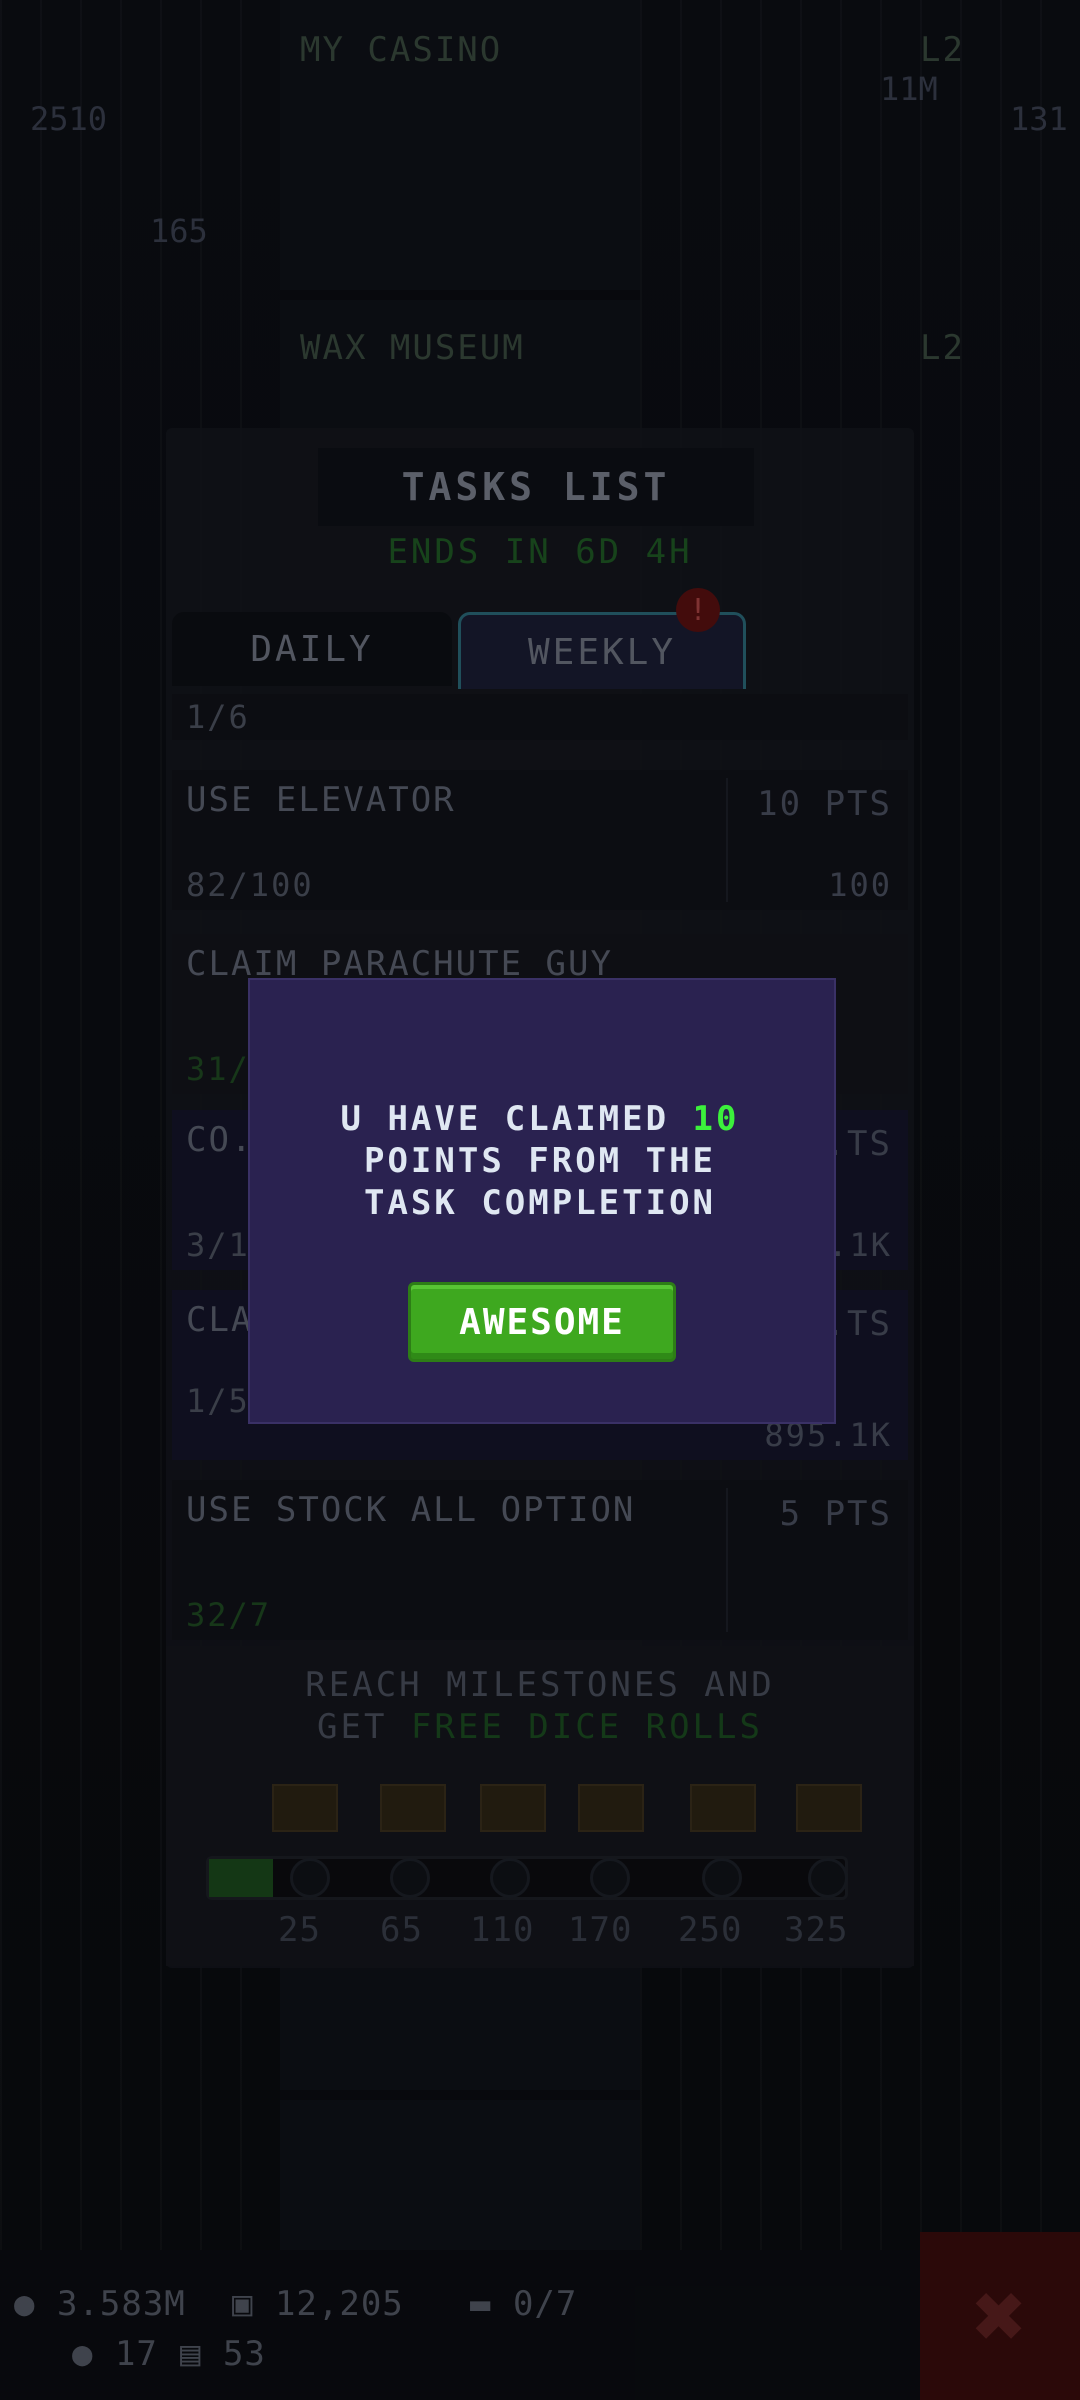 Image resolution: width=1080 pixels, height=2400 pixels. Describe the element at coordinates (716, 1119) in the screenshot. I see `claim-points: 10` at that location.